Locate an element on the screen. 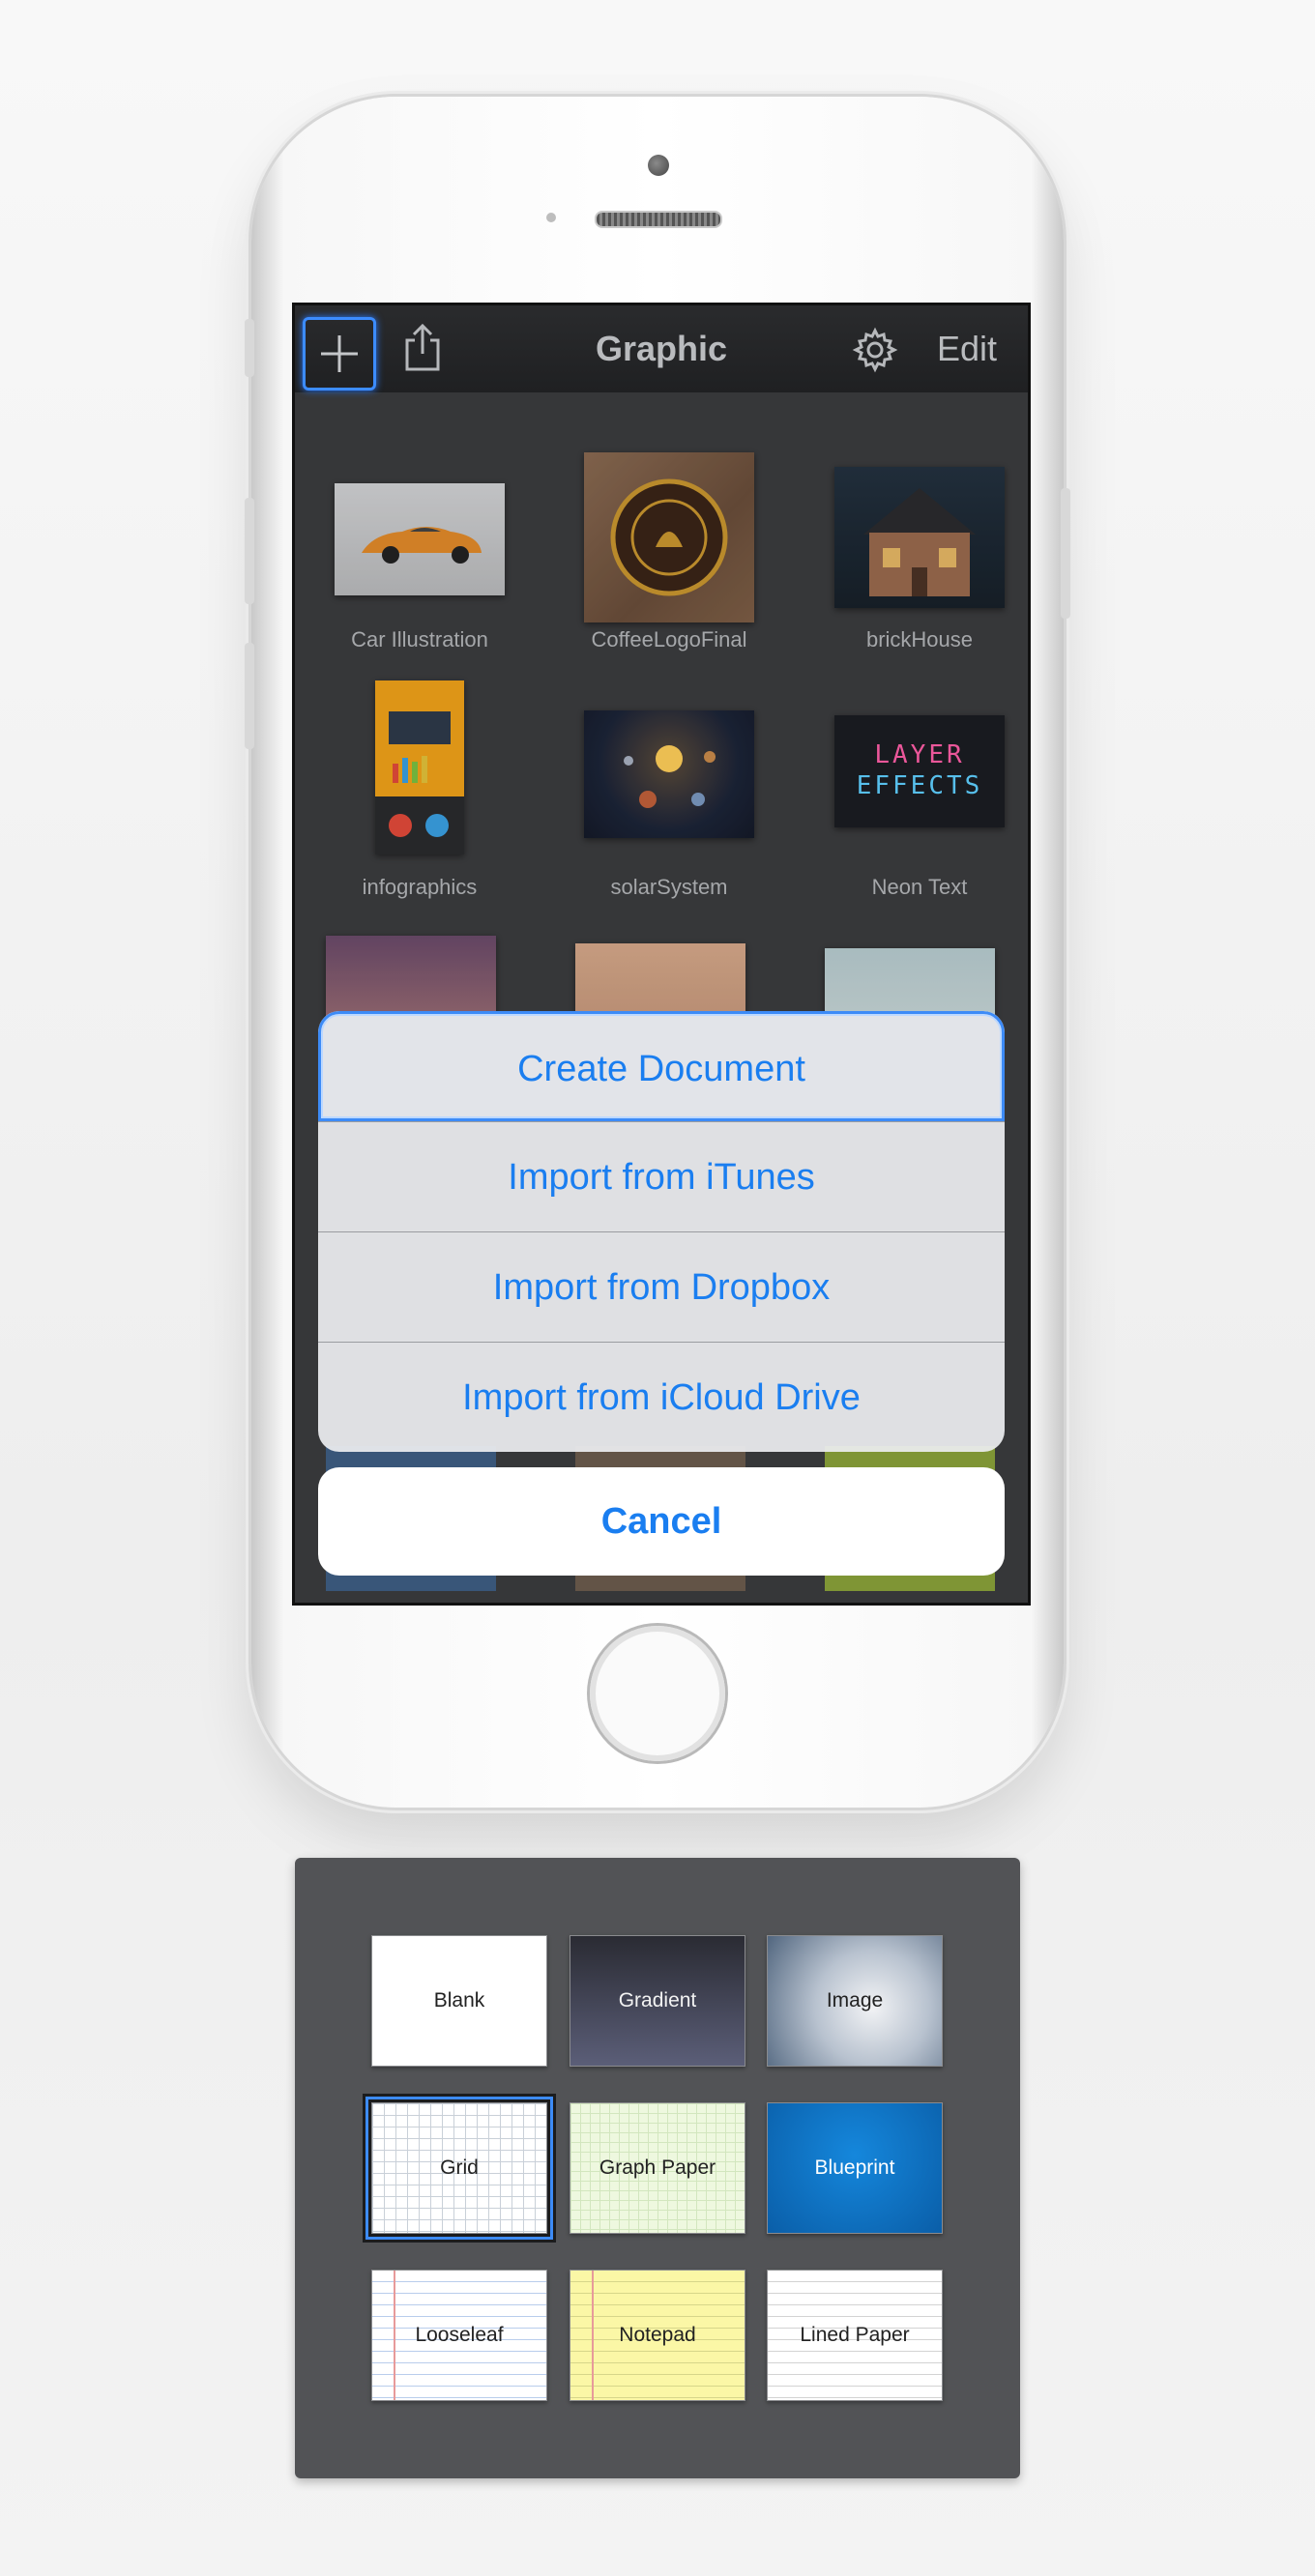 The height and width of the screenshot is (2576, 1315). template-blueprint: Blueprint is located at coordinates (855, 2168).